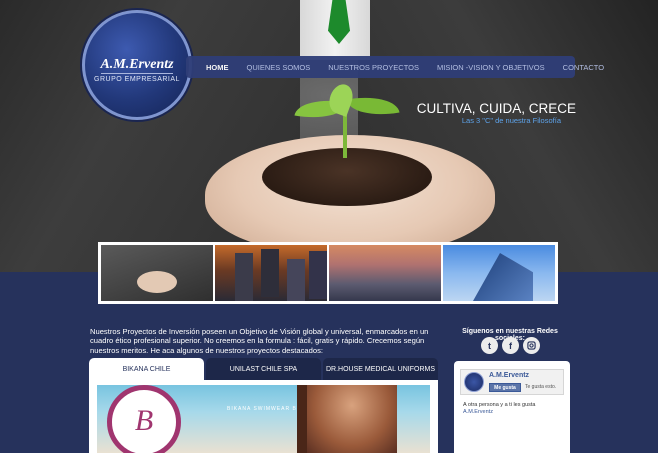 The width and height of the screenshot is (658, 453). I want to click on facebook-icon: f, so click(510, 345).